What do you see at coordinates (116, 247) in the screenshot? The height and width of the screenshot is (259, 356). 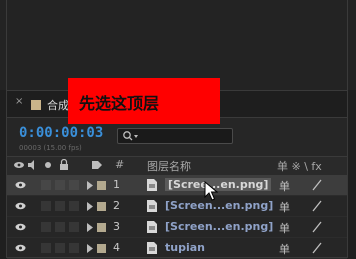 I see `layer-number: 4` at bounding box center [116, 247].